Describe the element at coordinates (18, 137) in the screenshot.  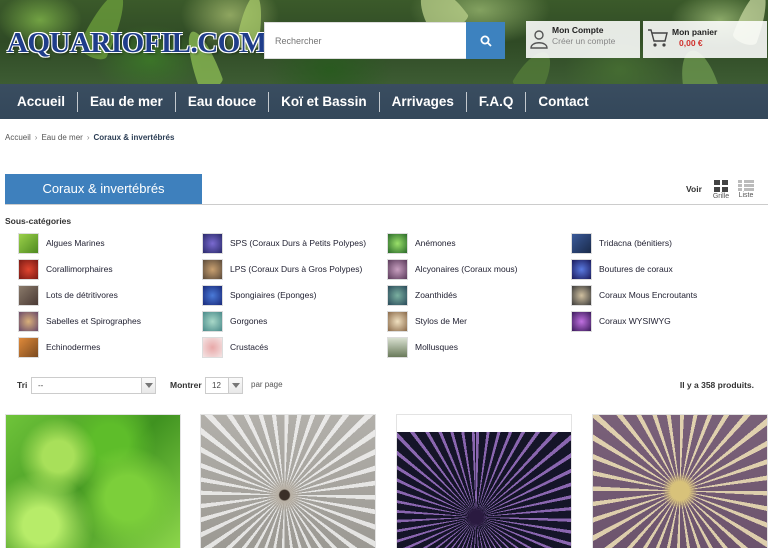
I see `breadcrumb-home: Accueil` at that location.